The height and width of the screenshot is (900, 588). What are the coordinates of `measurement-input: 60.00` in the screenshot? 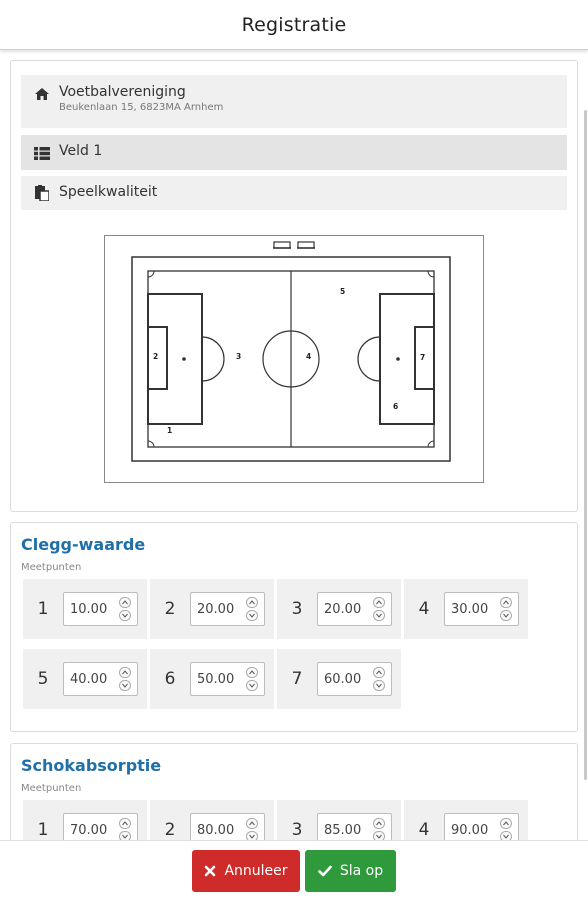 It's located at (354, 679).